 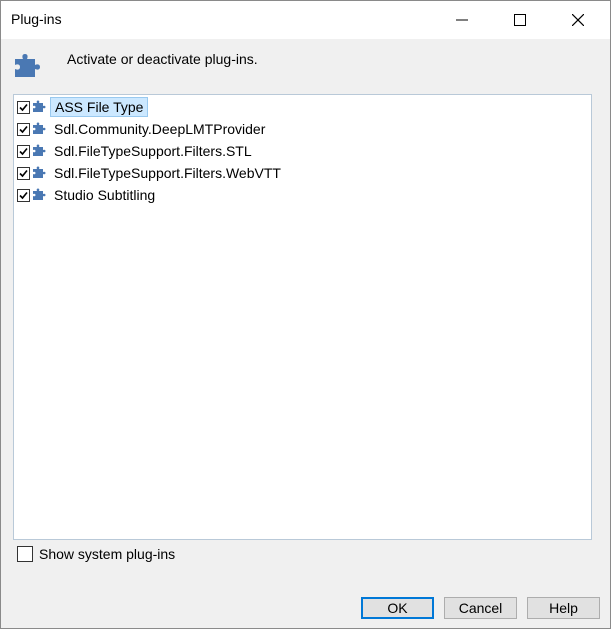 I want to click on close-button, so click(x=578, y=20).